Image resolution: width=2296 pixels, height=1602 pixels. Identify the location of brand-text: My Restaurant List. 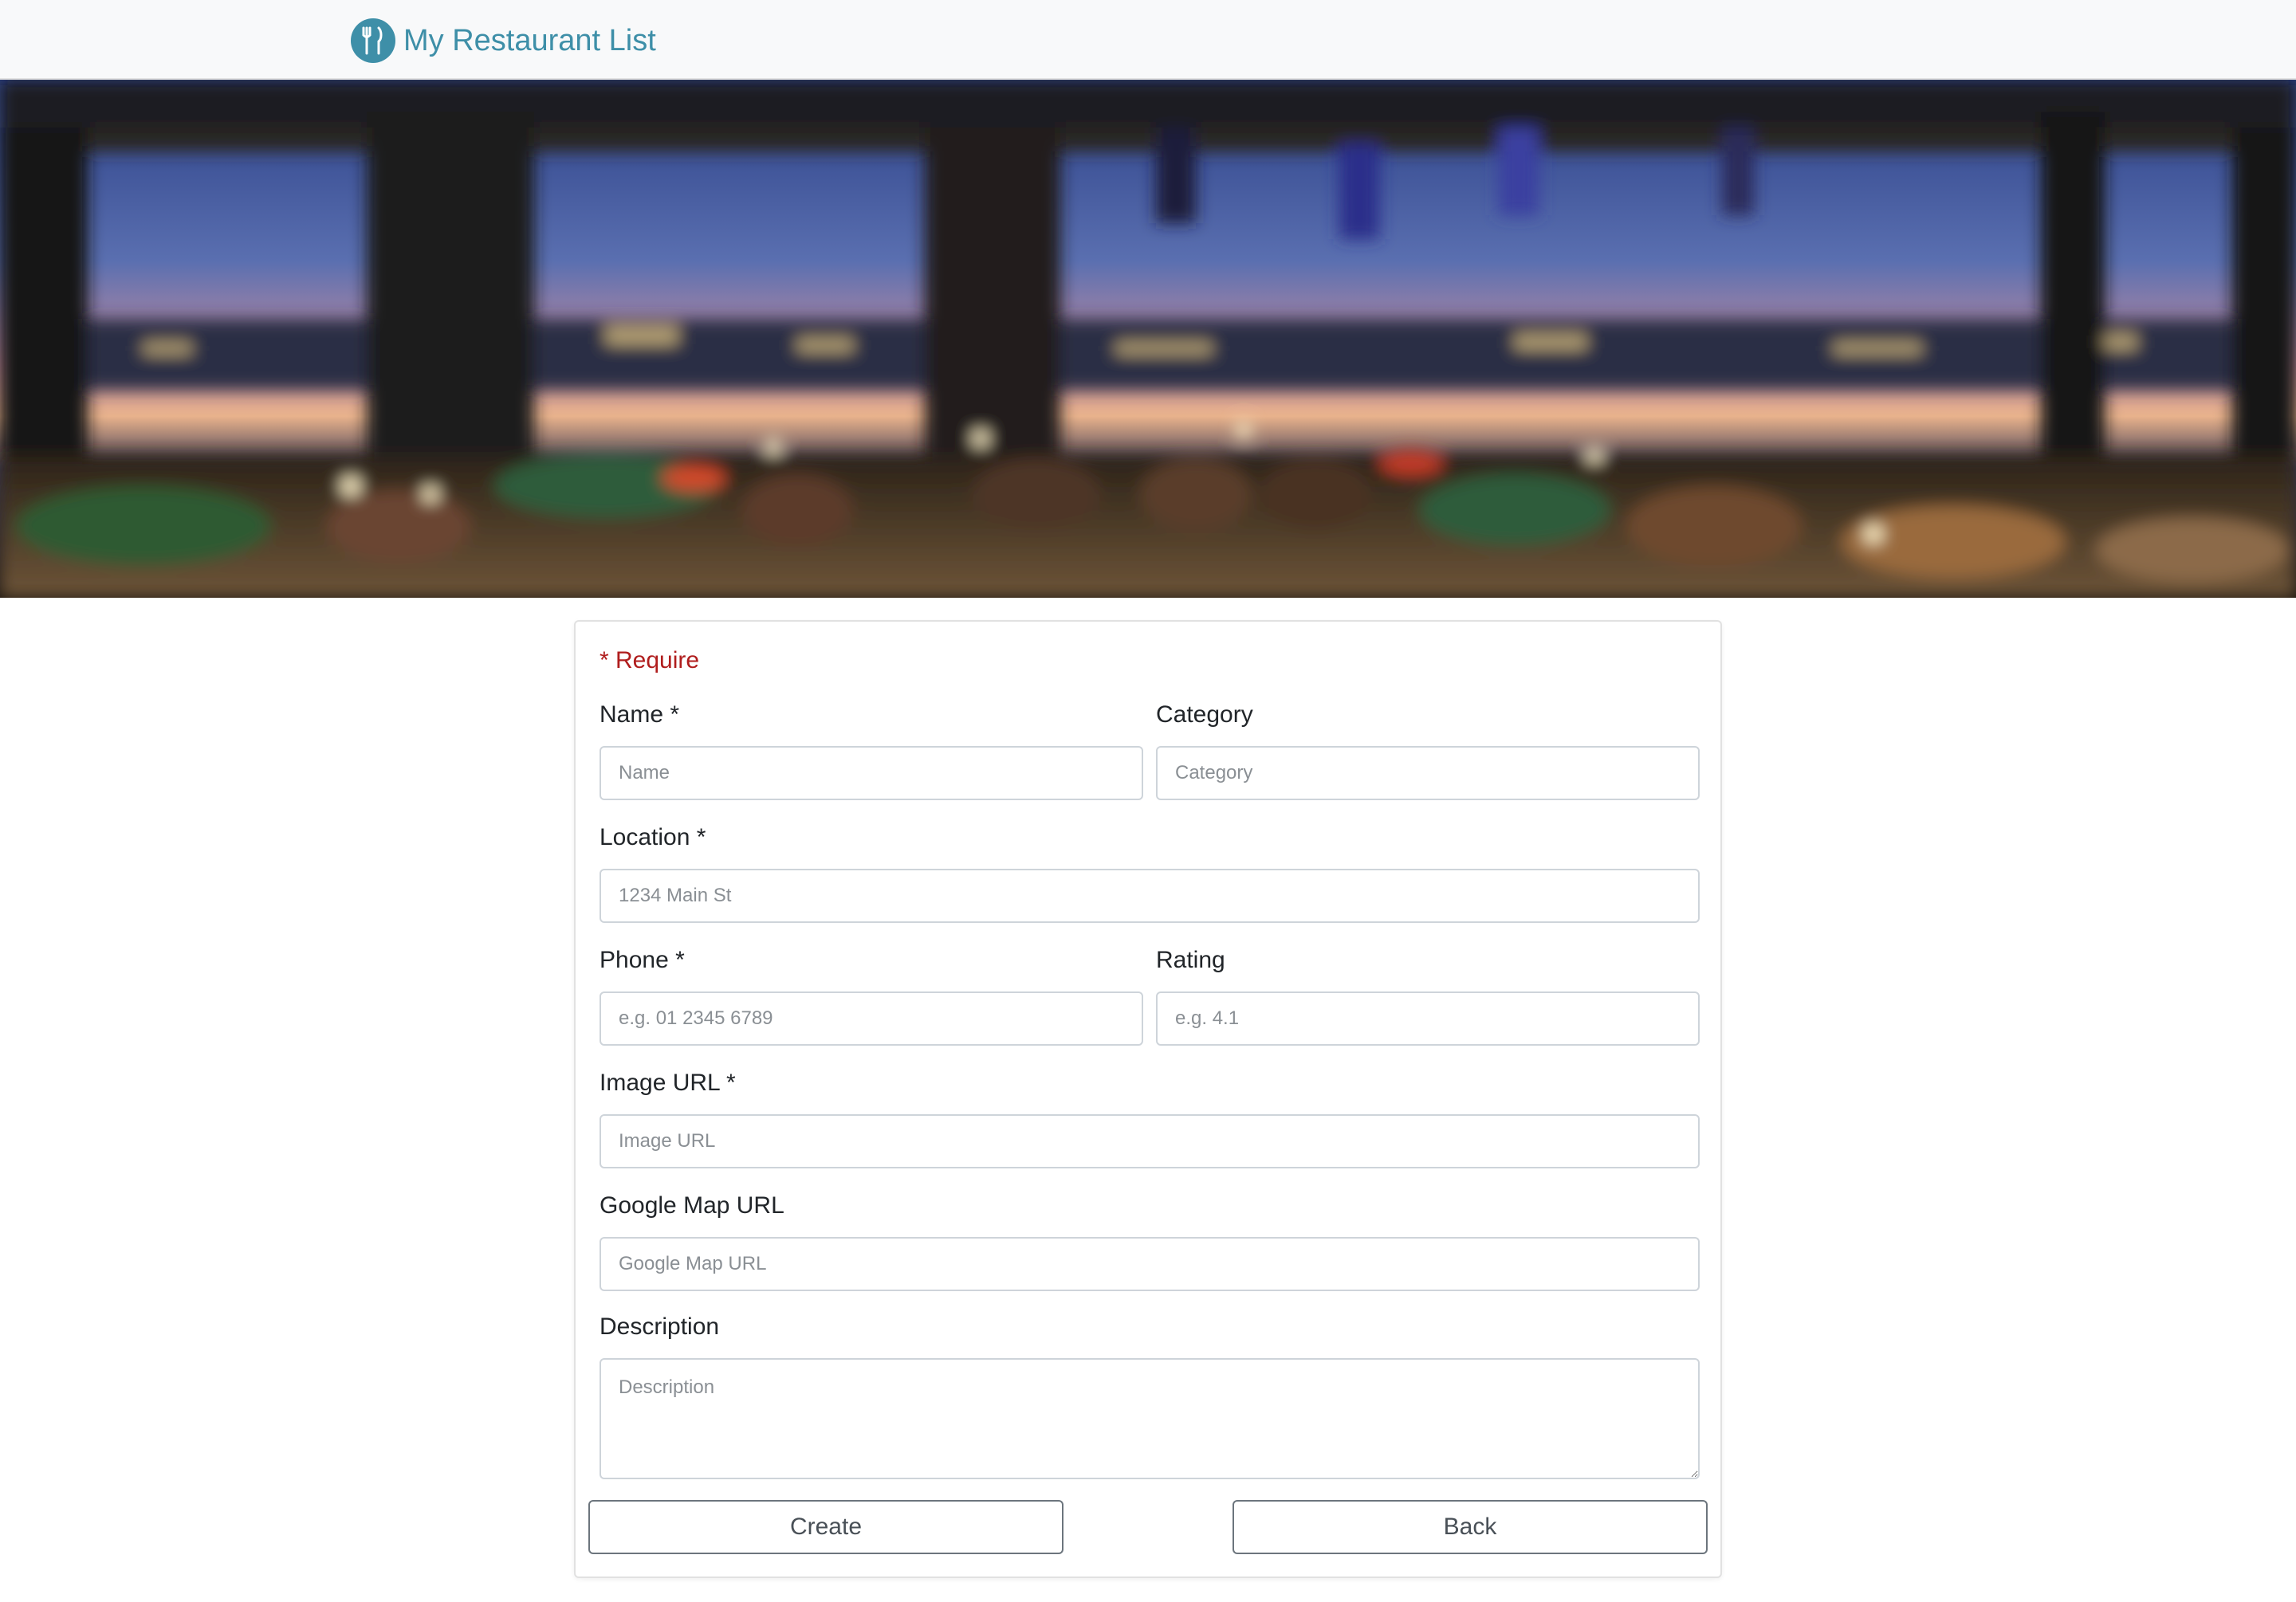
(529, 40).